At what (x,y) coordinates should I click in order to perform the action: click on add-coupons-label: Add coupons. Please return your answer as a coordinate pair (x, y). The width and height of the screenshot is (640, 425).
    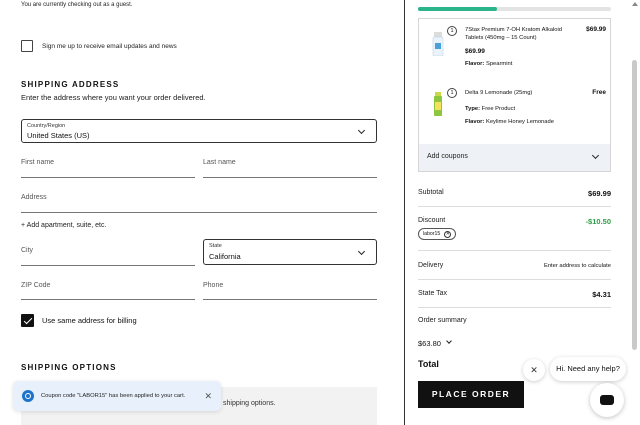
    Looking at the image, I should click on (447, 156).